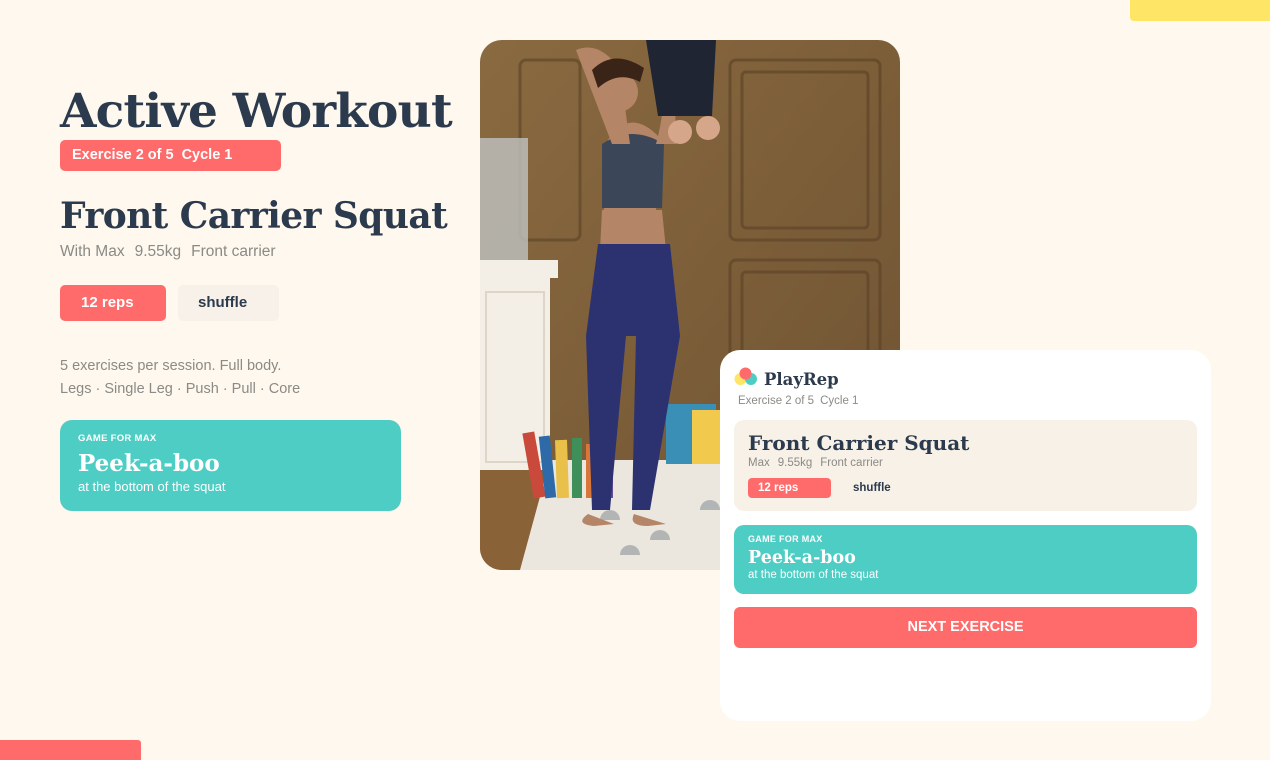  Describe the element at coordinates (795, 463) in the screenshot. I see `phone-weight: 9.55kg` at that location.